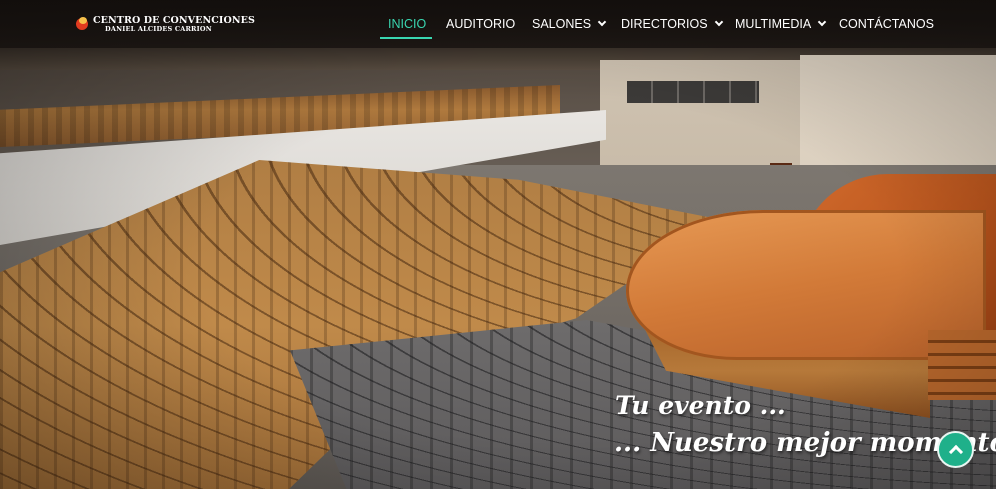  Describe the element at coordinates (773, 24) in the screenshot. I see `nav-item-label: MULTIMEDIA` at that location.